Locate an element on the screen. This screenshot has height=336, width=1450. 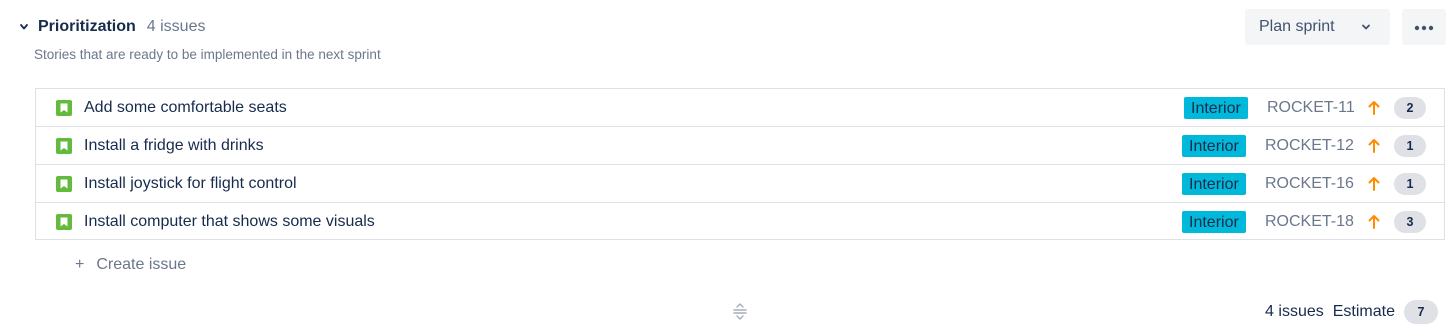
section-title: Prioritization is located at coordinates (87, 26).